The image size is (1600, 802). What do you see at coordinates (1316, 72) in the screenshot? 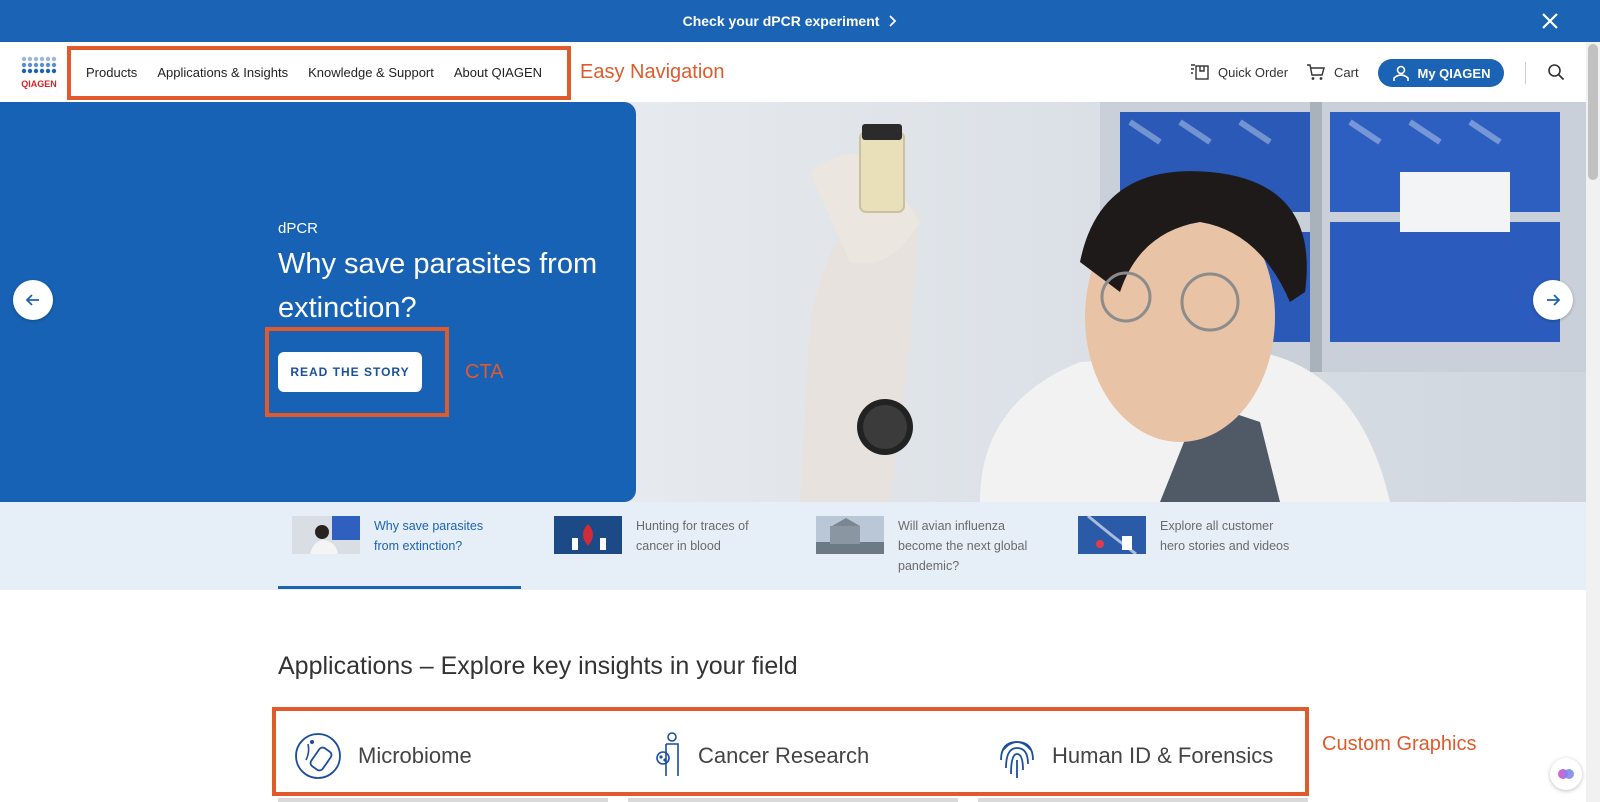
I see `cart-icon` at bounding box center [1316, 72].